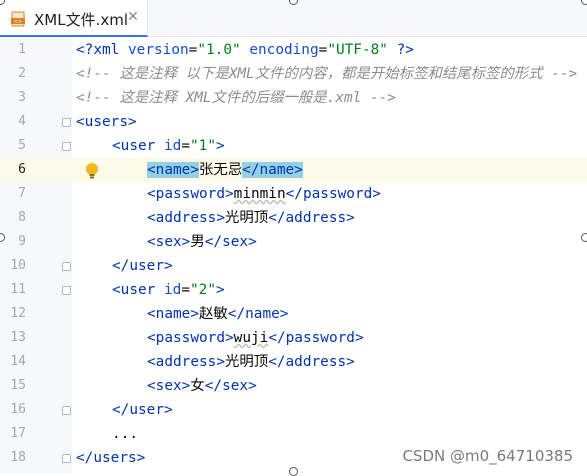 The width and height of the screenshot is (587, 476). Describe the element at coordinates (293, 410) in the screenshot. I see `code-line: 16 </user>` at that location.